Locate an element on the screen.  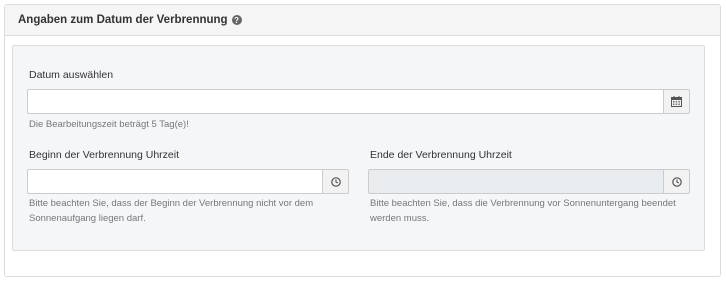
end-time-label: Ende der Verbrennung Uhrzeit is located at coordinates (441, 155).